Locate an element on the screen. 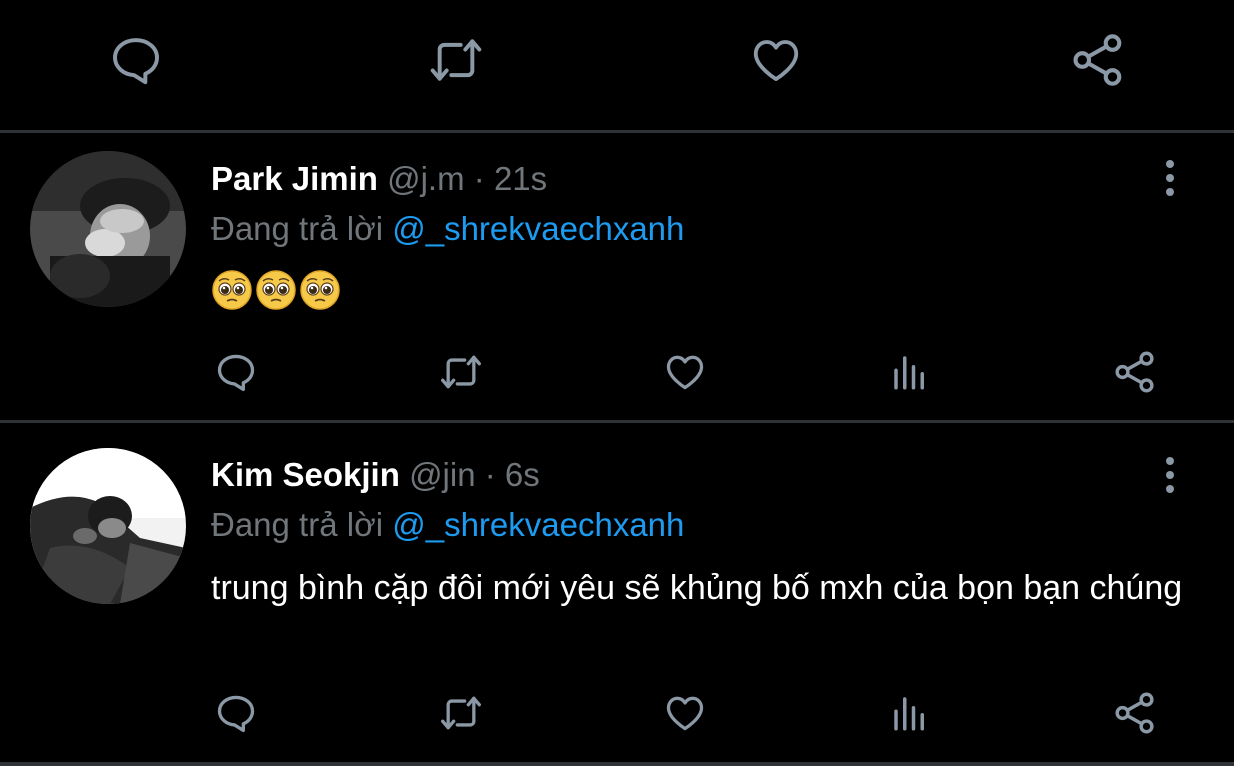  author-handle: @j.m is located at coordinates (426, 178).